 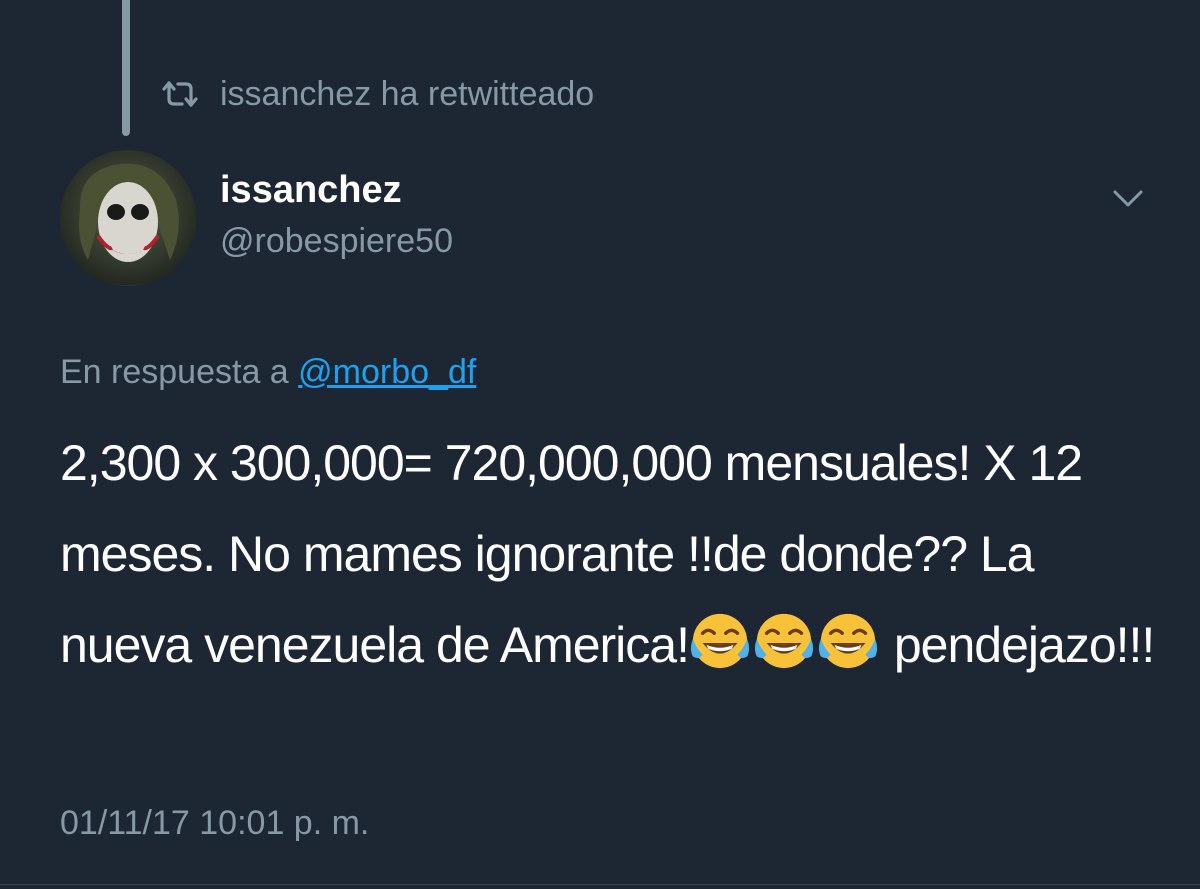 I want to click on reply-prefix: En respuesta a, so click(x=179, y=372).